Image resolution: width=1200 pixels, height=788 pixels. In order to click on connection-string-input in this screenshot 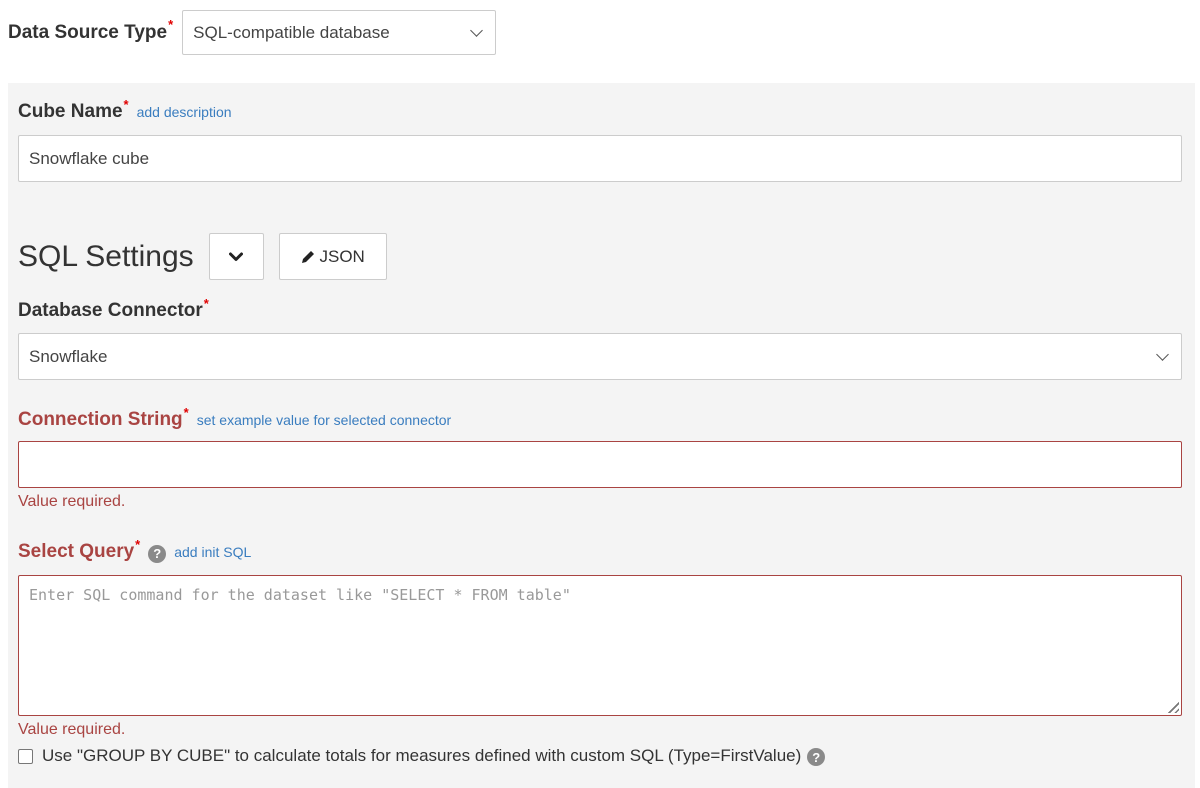, I will do `click(600, 464)`.